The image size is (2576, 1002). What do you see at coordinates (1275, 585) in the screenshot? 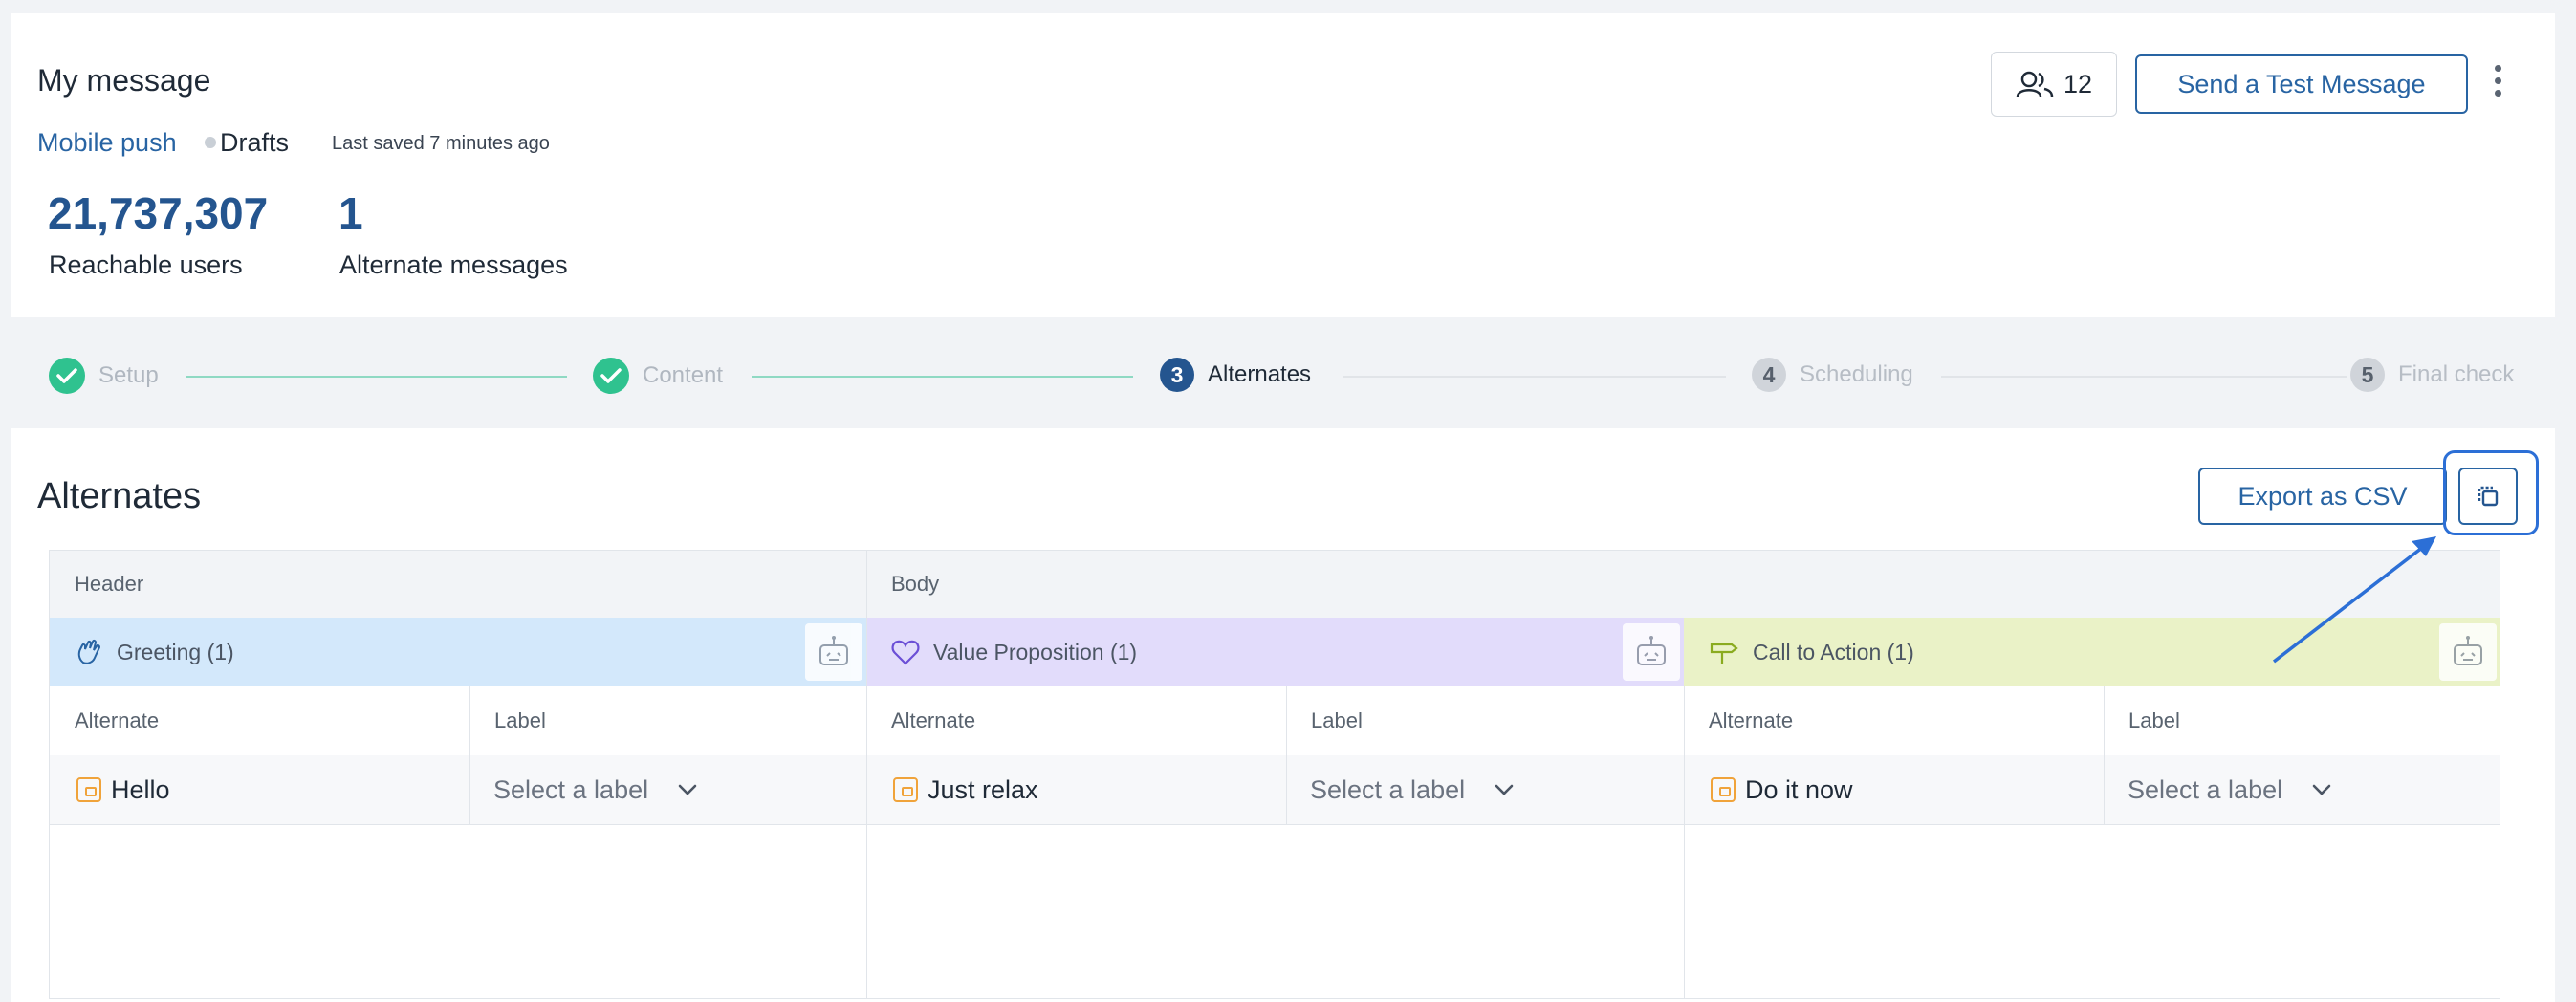
I see `table-header-row: Header Body` at bounding box center [1275, 585].